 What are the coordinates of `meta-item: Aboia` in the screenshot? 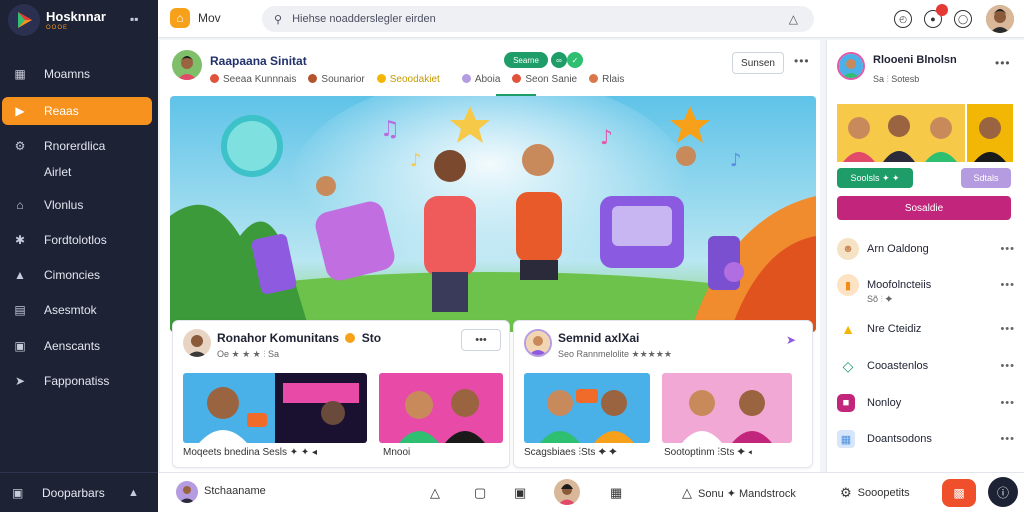 It's located at (480, 79).